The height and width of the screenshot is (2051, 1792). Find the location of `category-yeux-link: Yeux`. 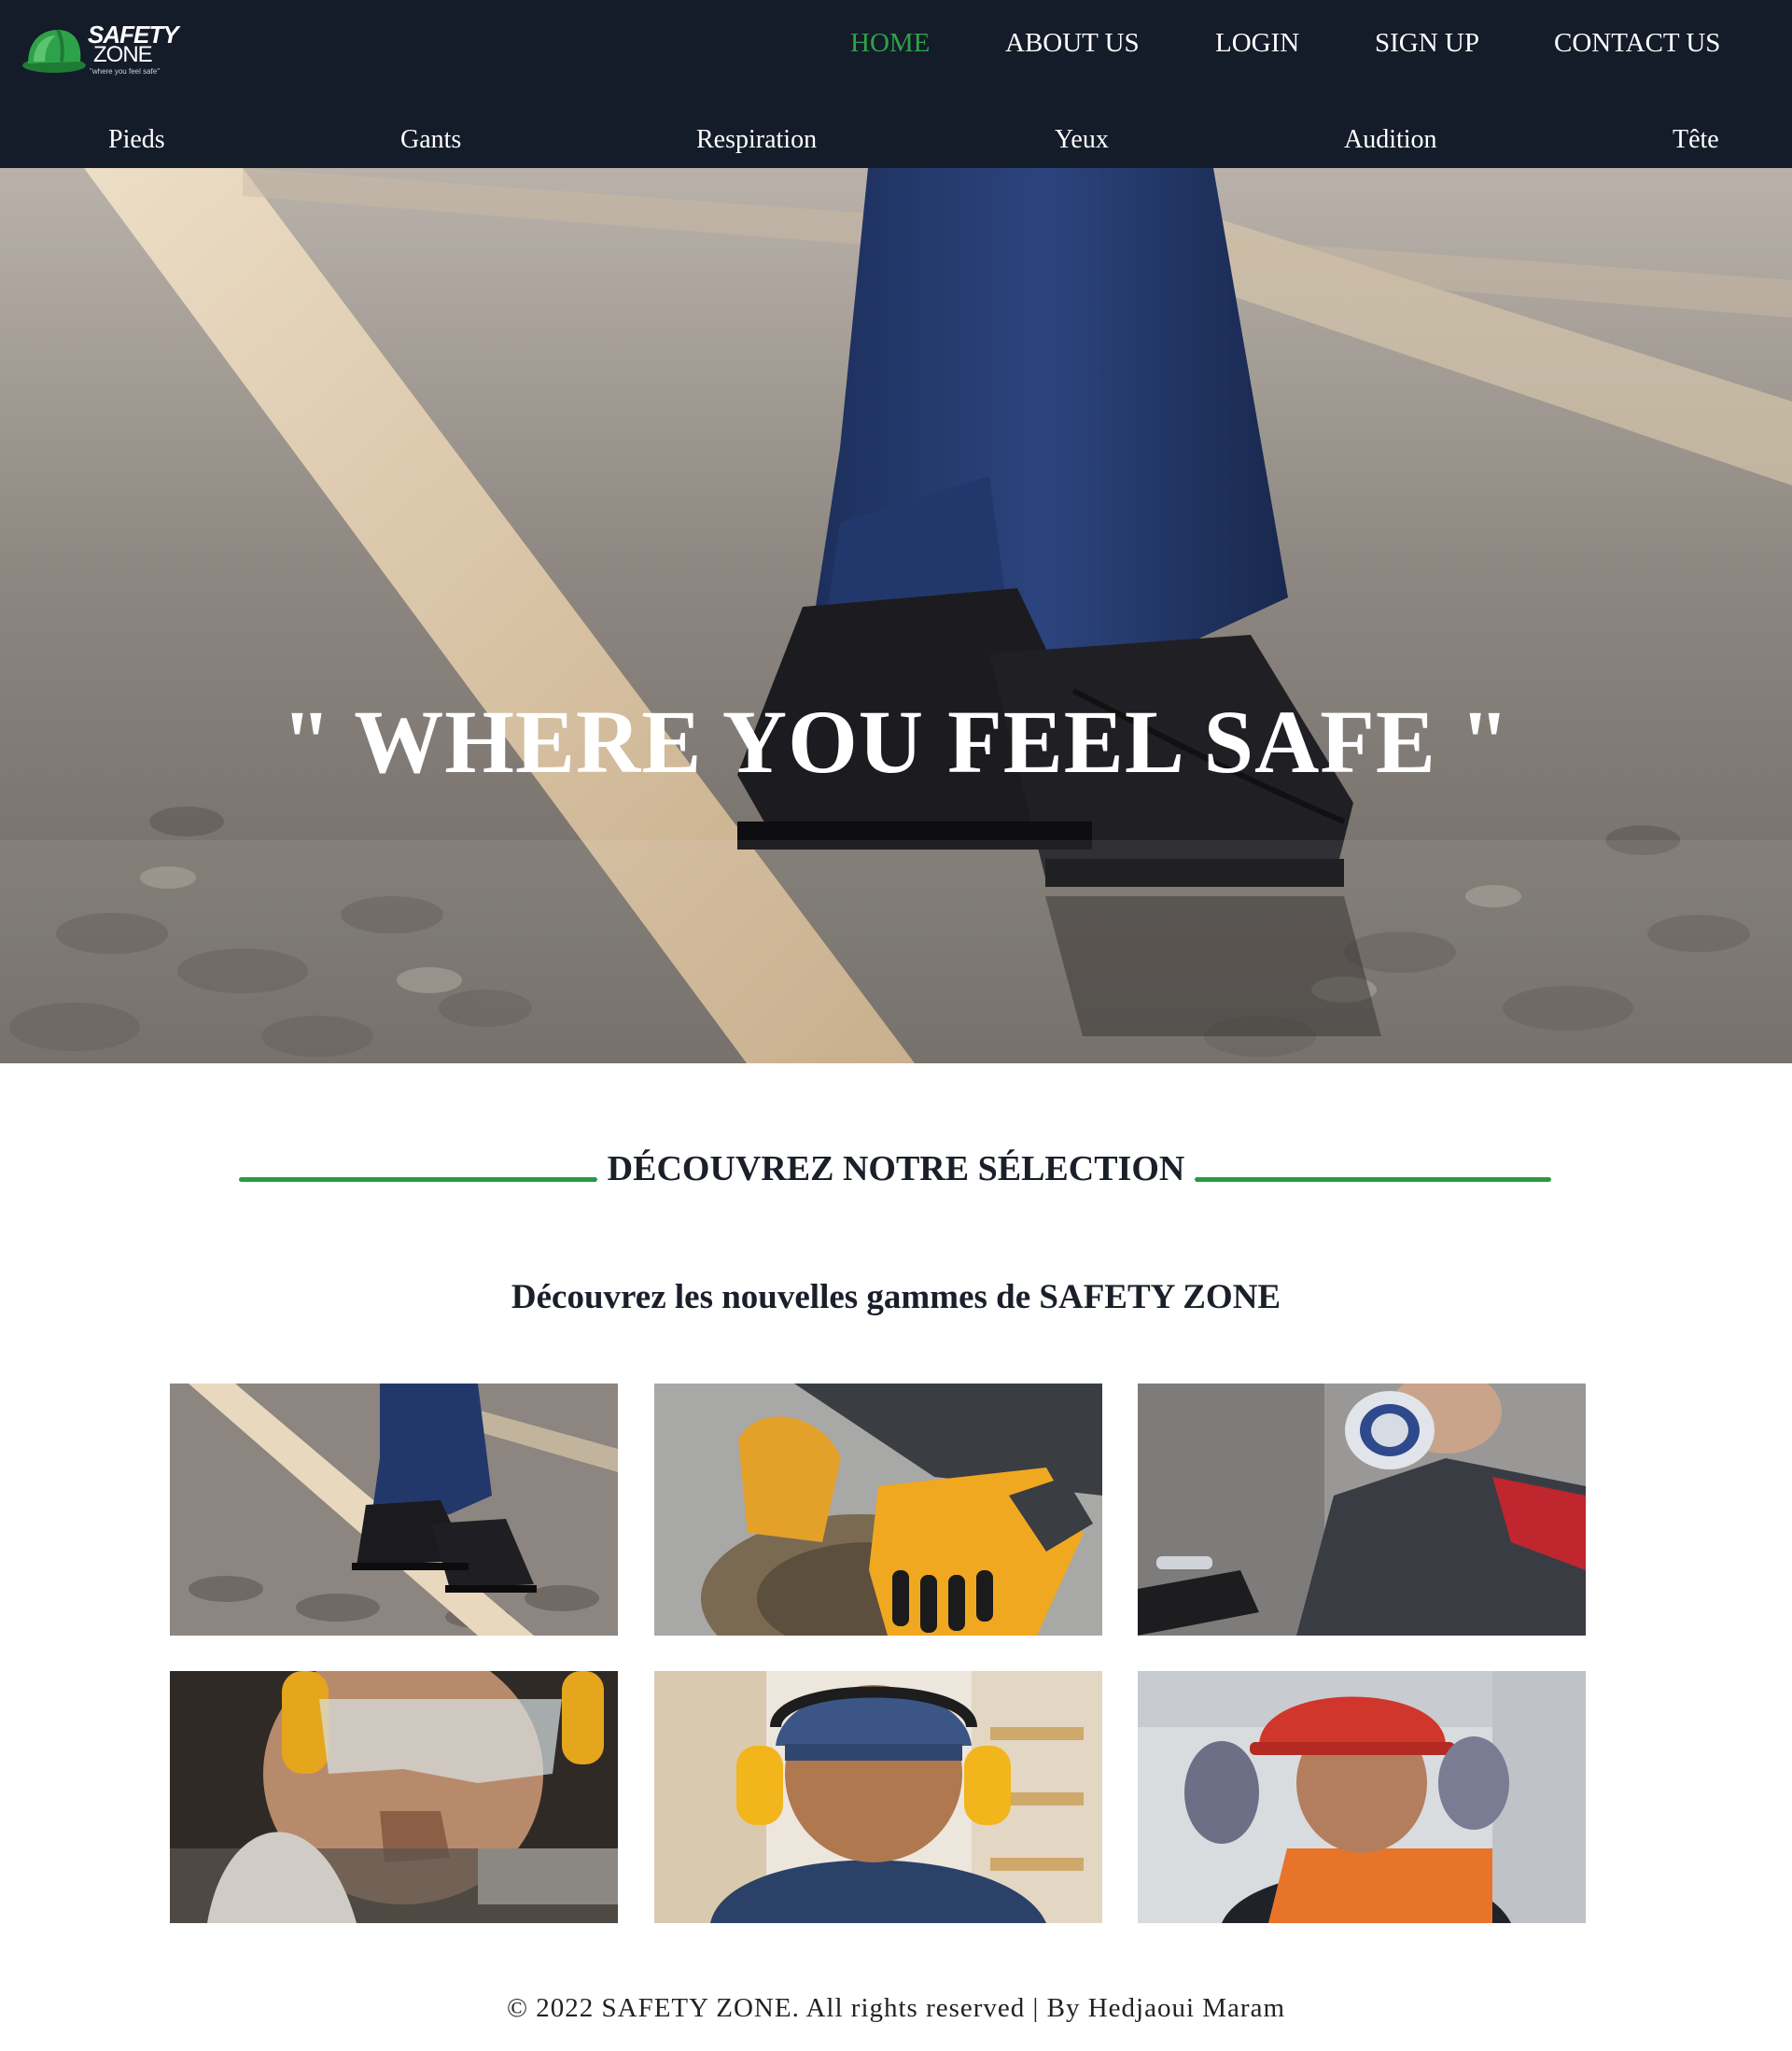

category-yeux-link: Yeux is located at coordinates (1082, 140).